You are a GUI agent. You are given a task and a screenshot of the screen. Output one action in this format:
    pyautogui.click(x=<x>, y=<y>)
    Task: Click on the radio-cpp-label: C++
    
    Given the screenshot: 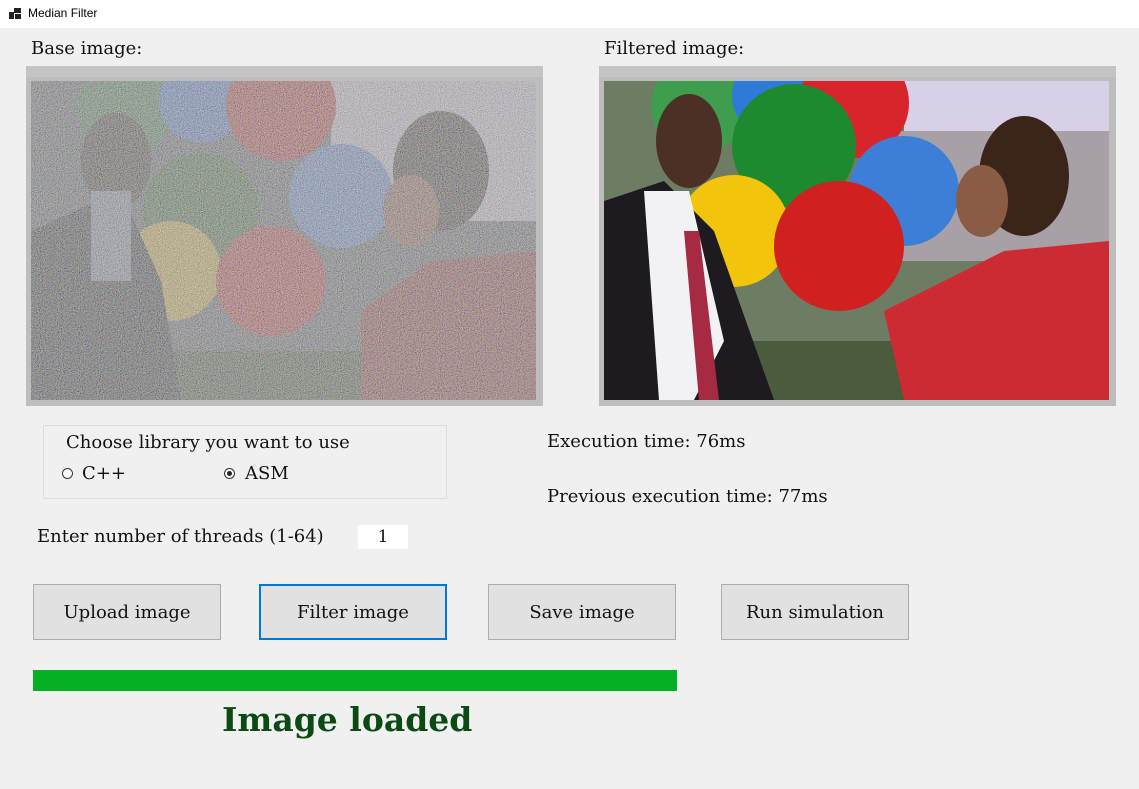 What is the action you would take?
    pyautogui.click(x=104, y=474)
    